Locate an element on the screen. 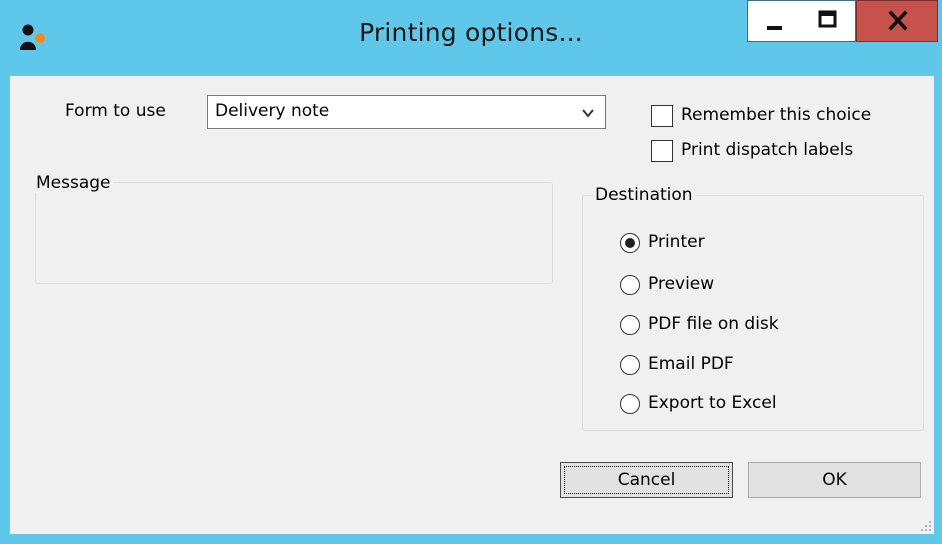 The height and width of the screenshot is (544, 942). close-button is located at coordinates (897, 21).